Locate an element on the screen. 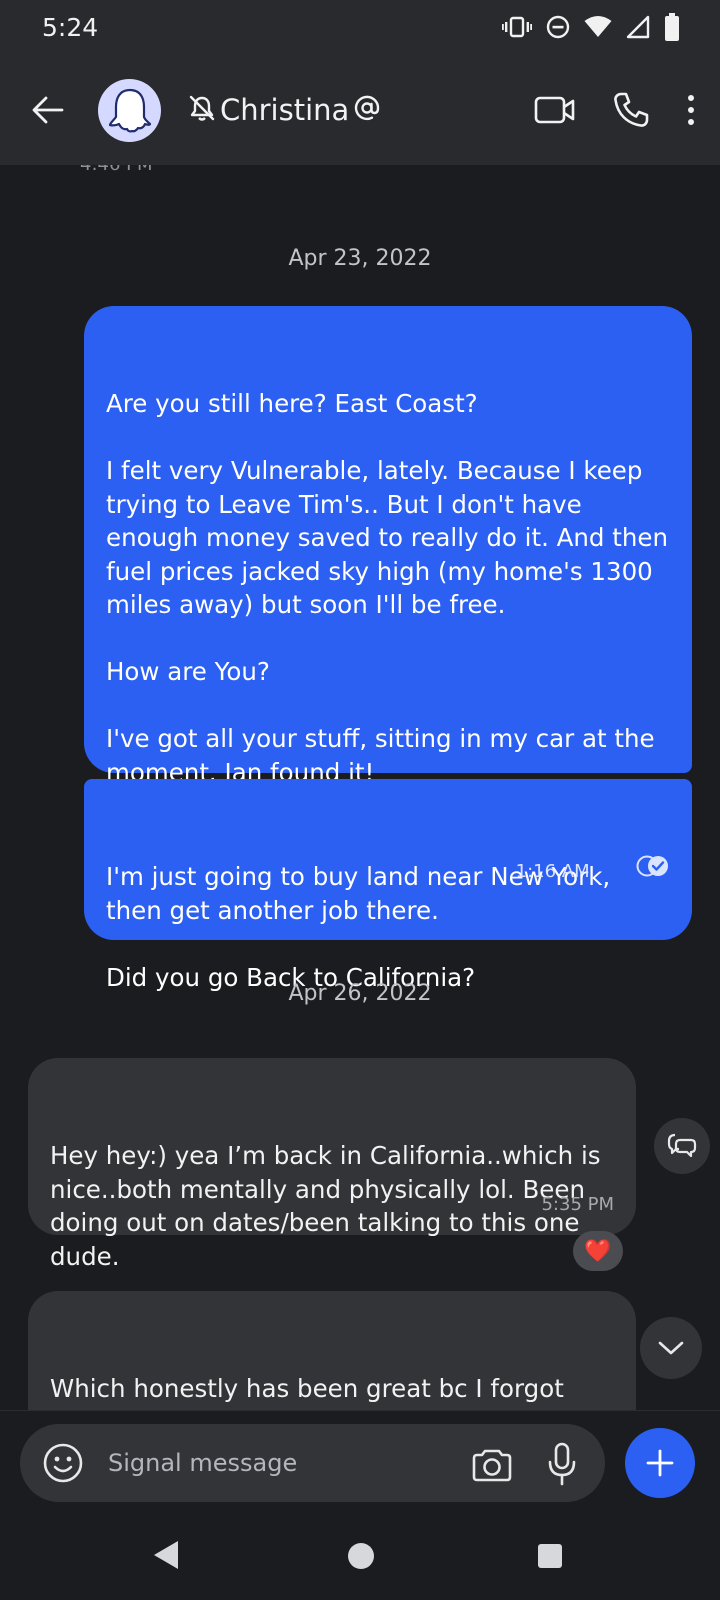  message-meta: 1:16 AM is located at coordinates (593, 872).